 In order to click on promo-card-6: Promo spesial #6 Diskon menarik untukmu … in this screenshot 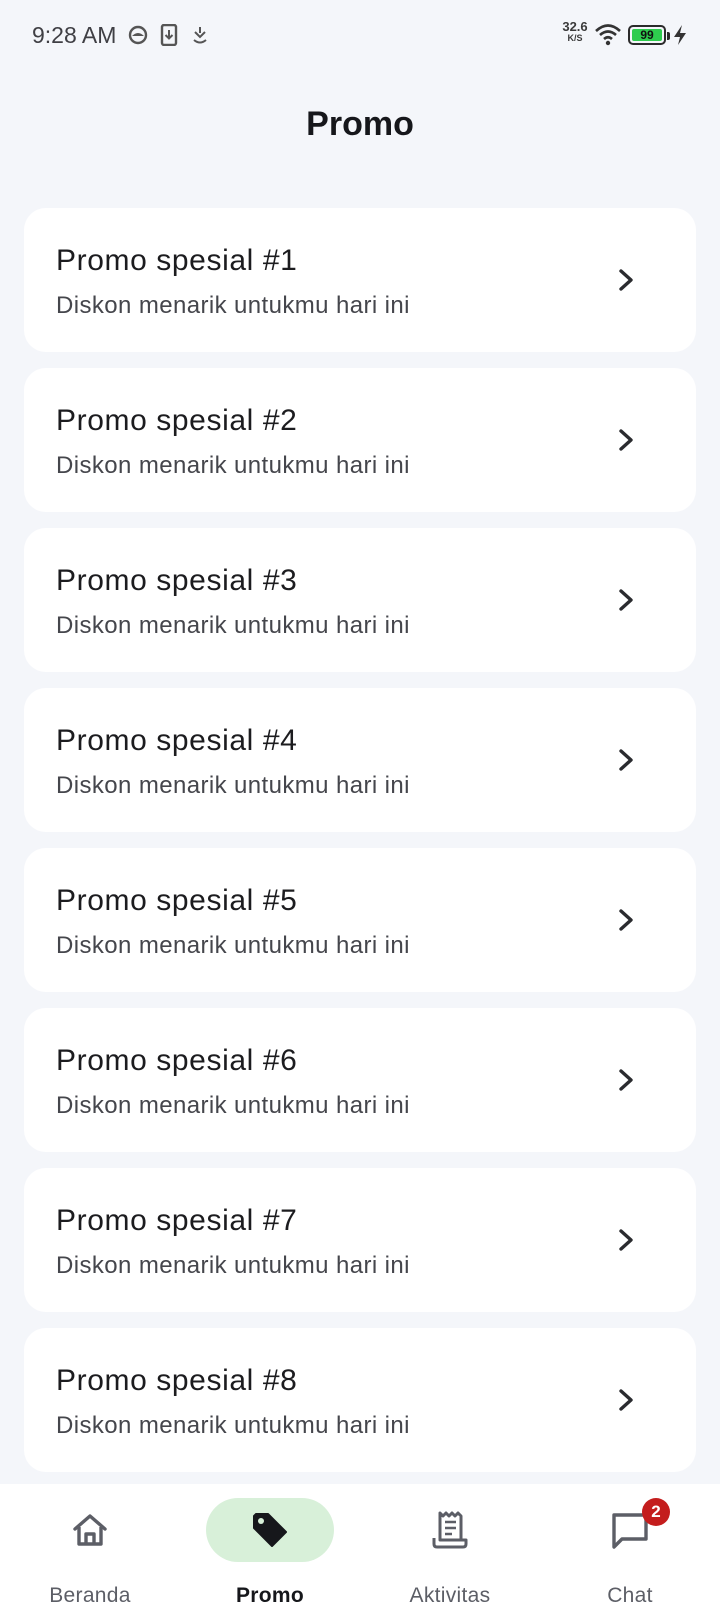, I will do `click(360, 1080)`.